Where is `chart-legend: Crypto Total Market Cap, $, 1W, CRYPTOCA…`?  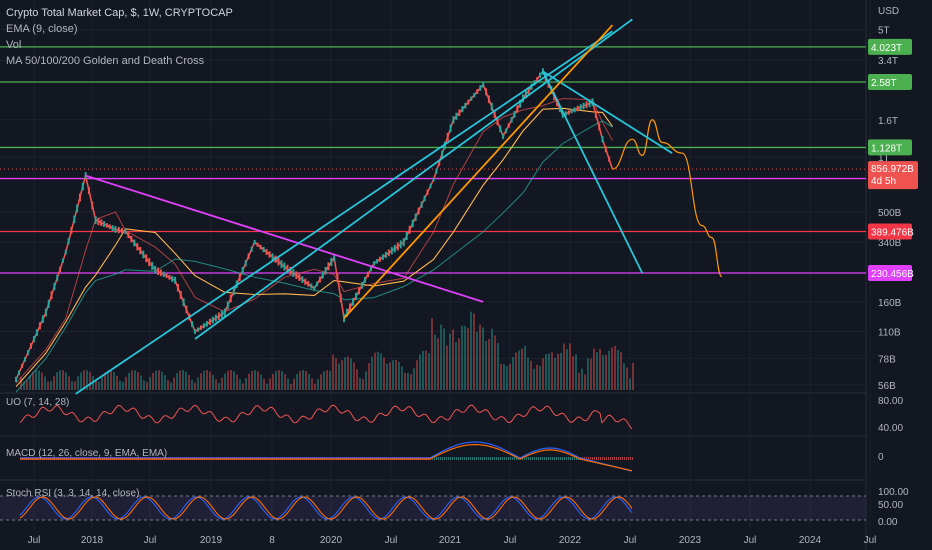
chart-legend: Crypto Total Market Cap, $, 1W, CRYPTOCA… is located at coordinates (119, 37).